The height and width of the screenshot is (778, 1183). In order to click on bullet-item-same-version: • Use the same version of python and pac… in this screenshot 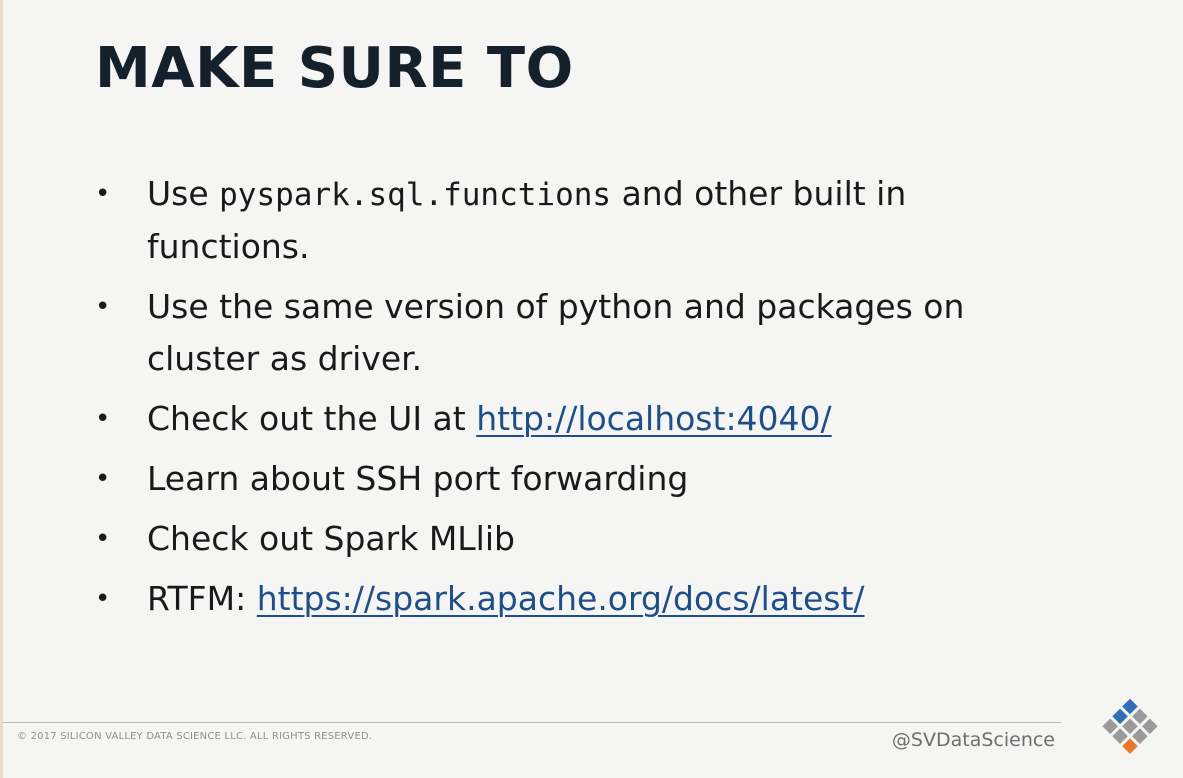, I will do `click(573, 333)`.